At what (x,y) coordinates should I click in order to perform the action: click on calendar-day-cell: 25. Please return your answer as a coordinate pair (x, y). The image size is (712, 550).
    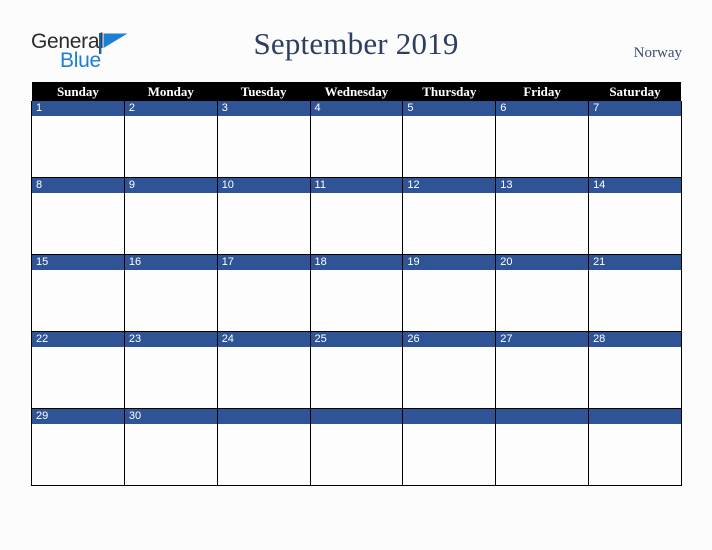
    Looking at the image, I should click on (356, 370).